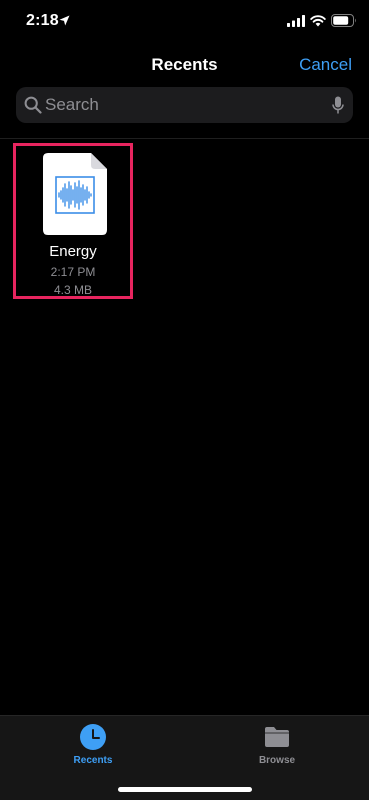  What do you see at coordinates (338, 105) in the screenshot?
I see `microphone-icon` at bounding box center [338, 105].